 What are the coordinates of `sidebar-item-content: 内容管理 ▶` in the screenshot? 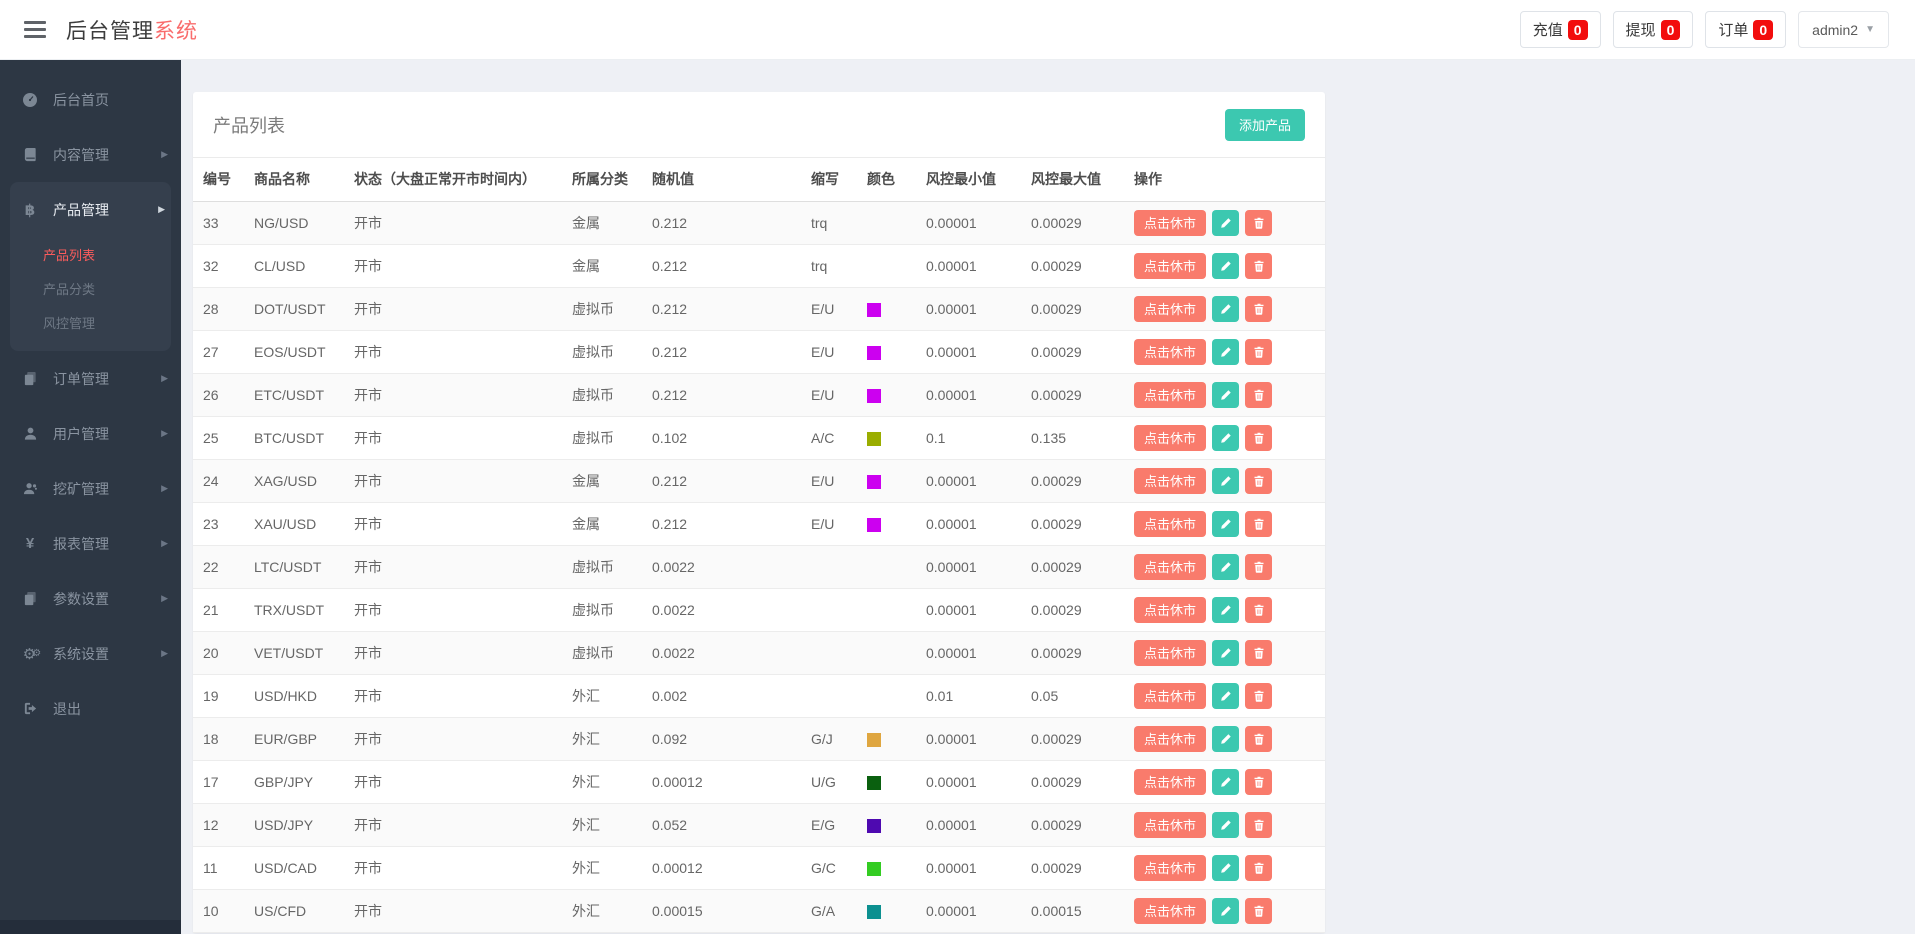 It's located at (90, 154).